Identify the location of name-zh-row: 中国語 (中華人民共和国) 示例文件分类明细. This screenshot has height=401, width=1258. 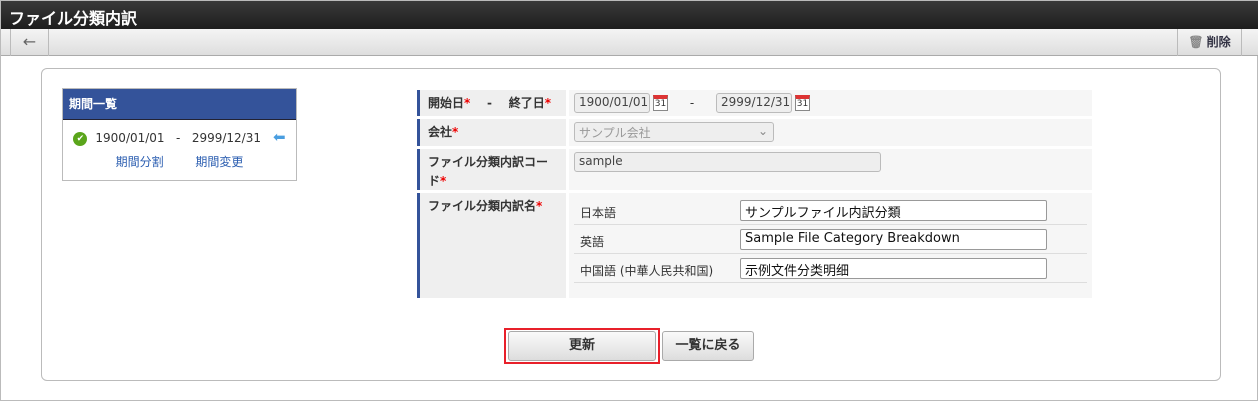
(830, 268).